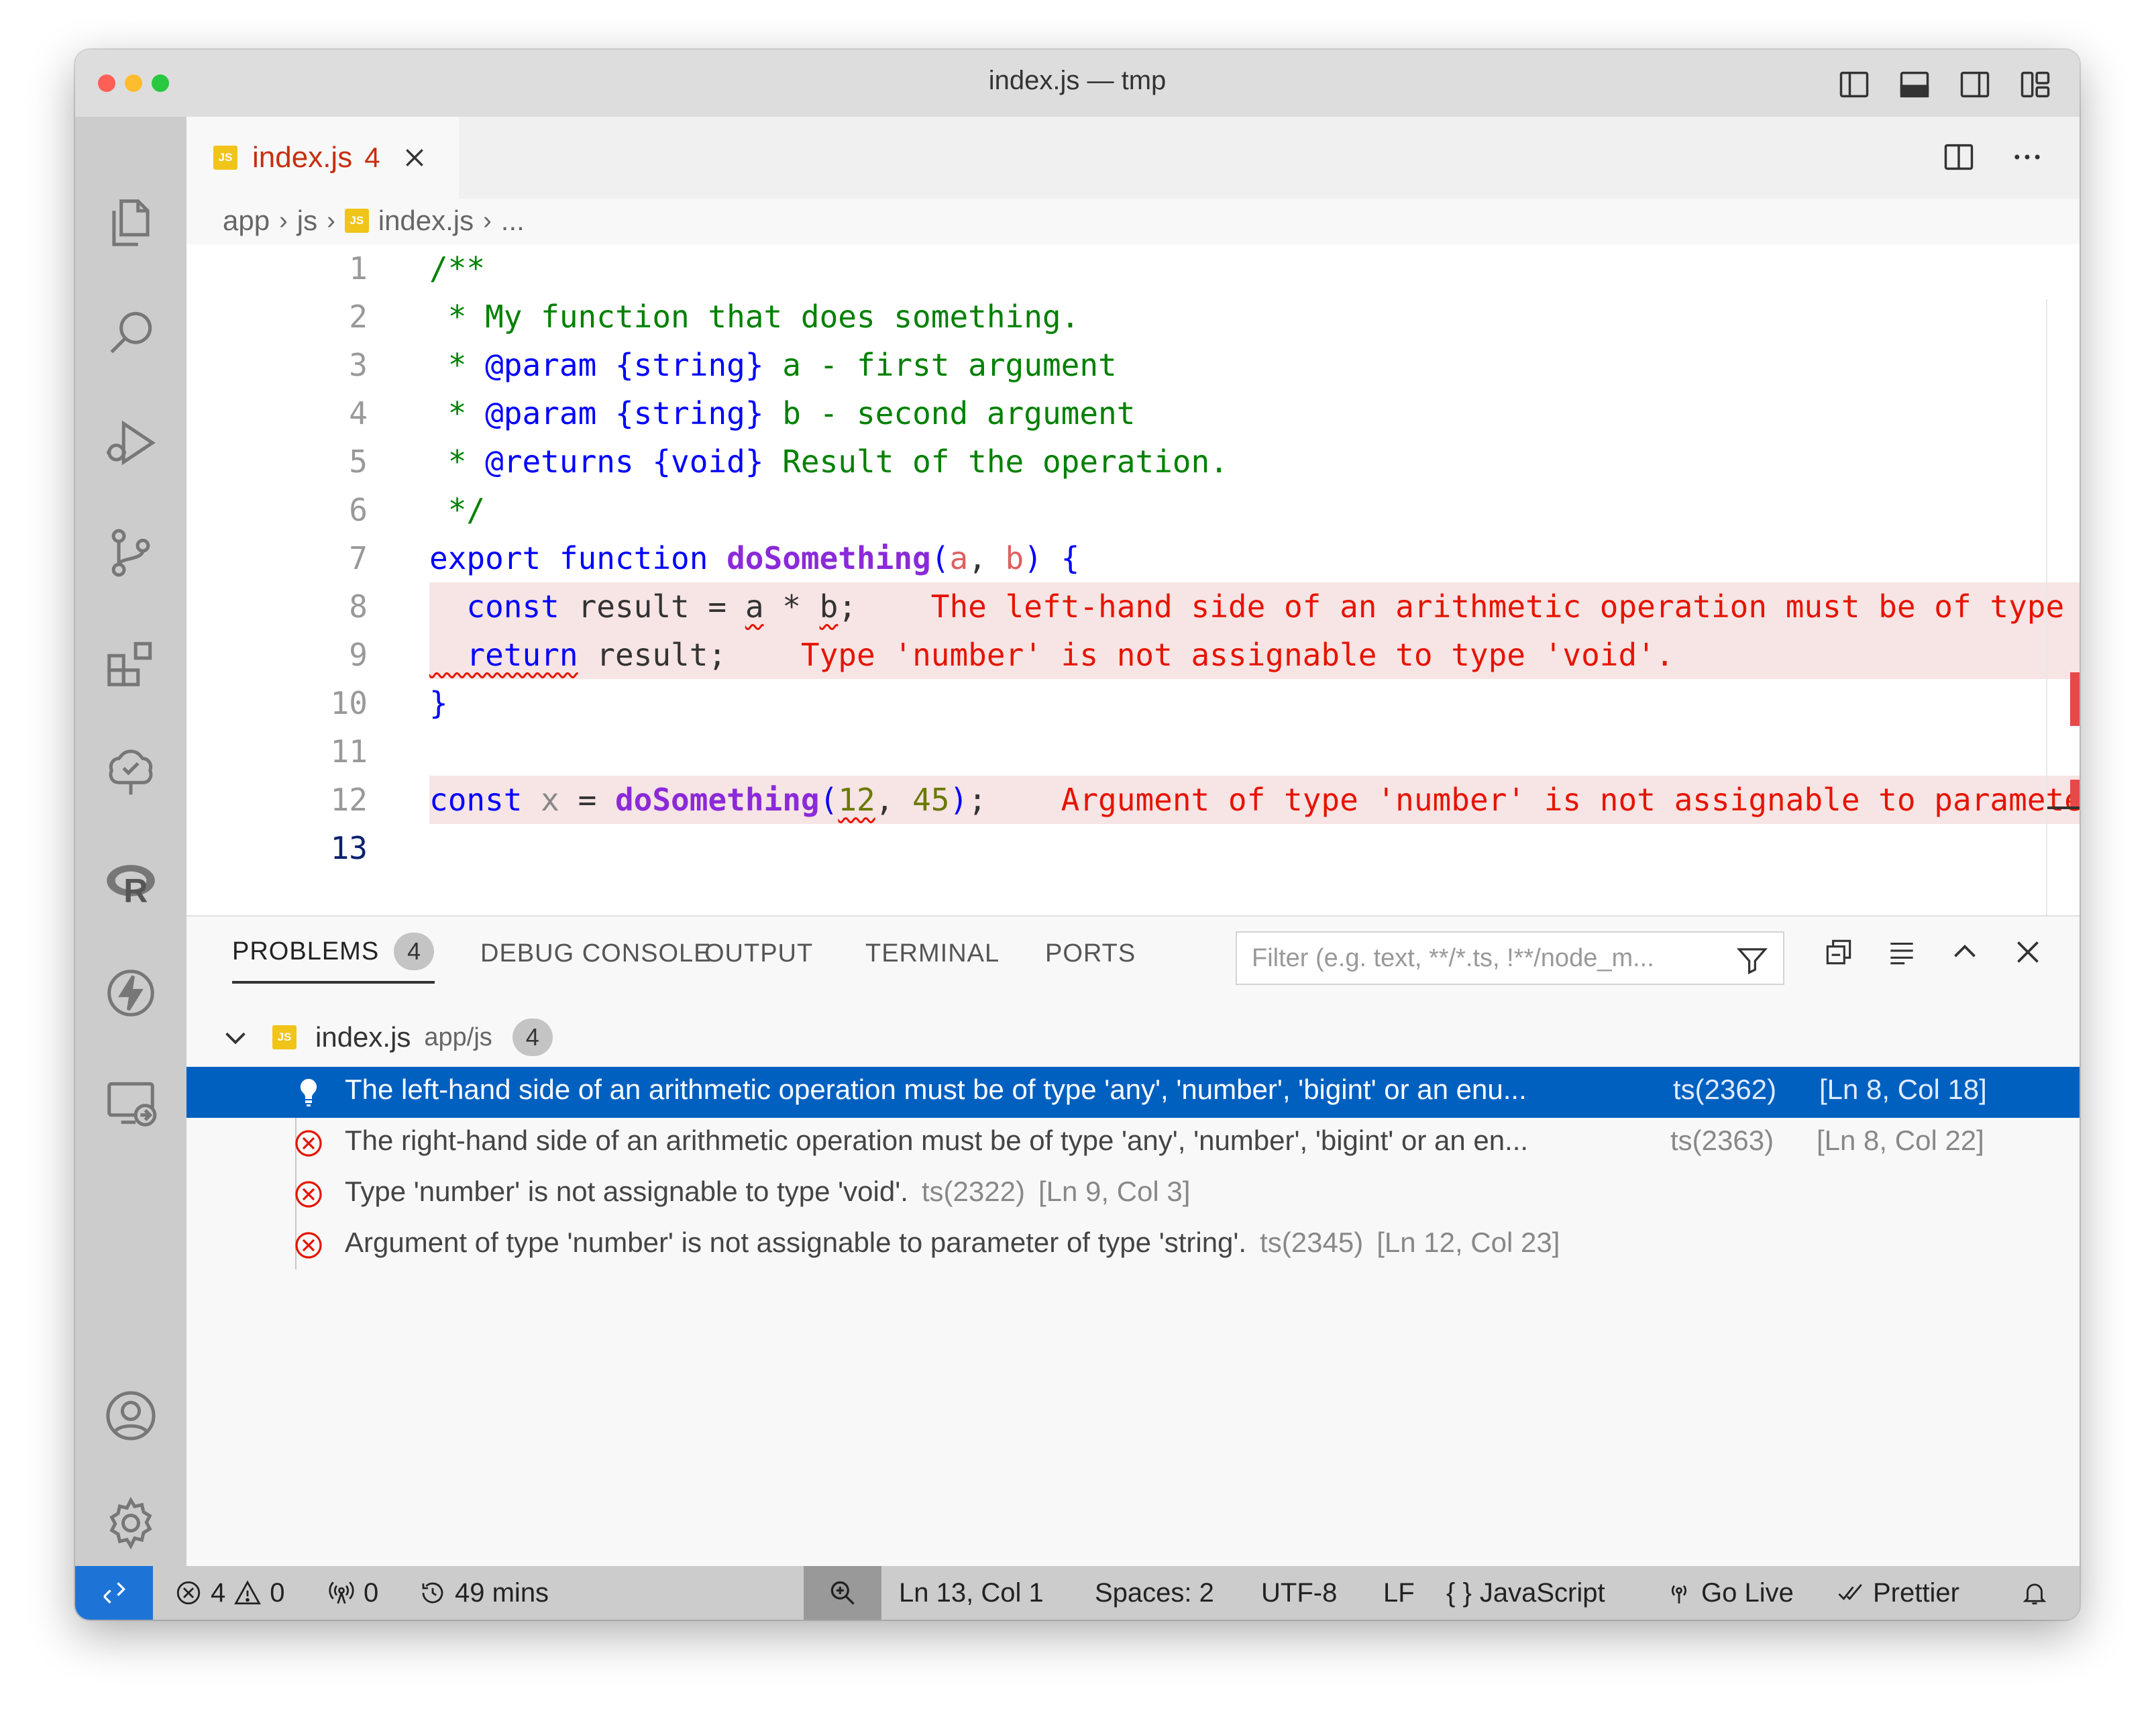  What do you see at coordinates (131, 333) in the screenshot?
I see `search-icon` at bounding box center [131, 333].